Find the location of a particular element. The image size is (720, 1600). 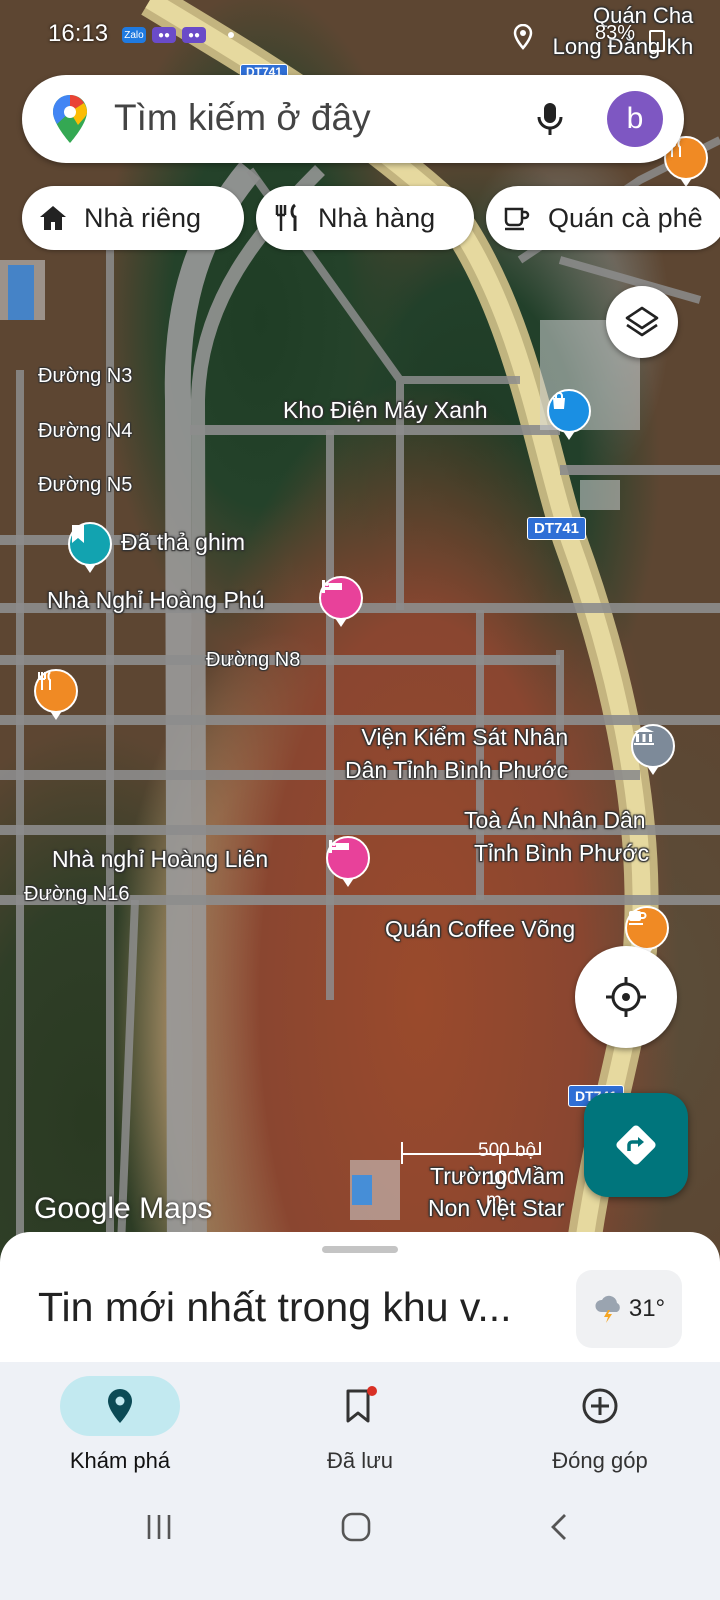

nav-explore: Khám phá is located at coordinates (120, 1431).